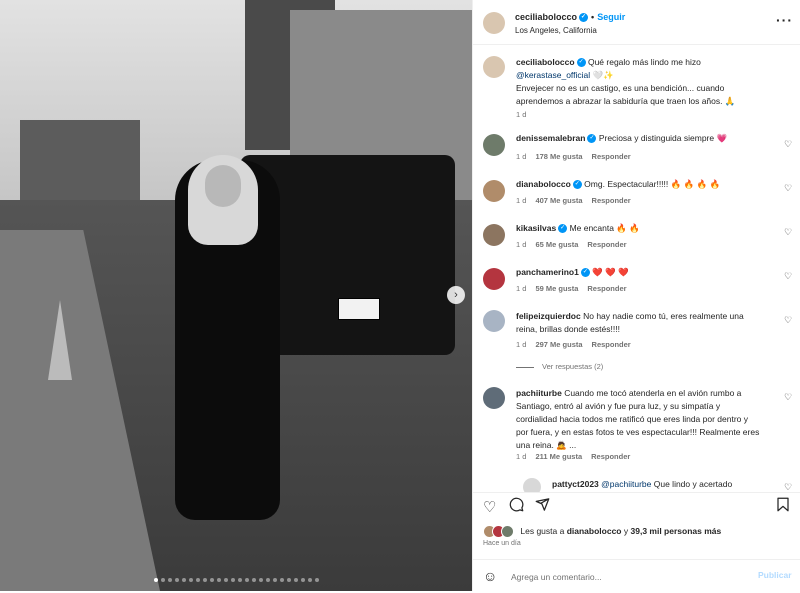  Describe the element at coordinates (359, 309) in the screenshot. I see `photo-license-plate` at that location.